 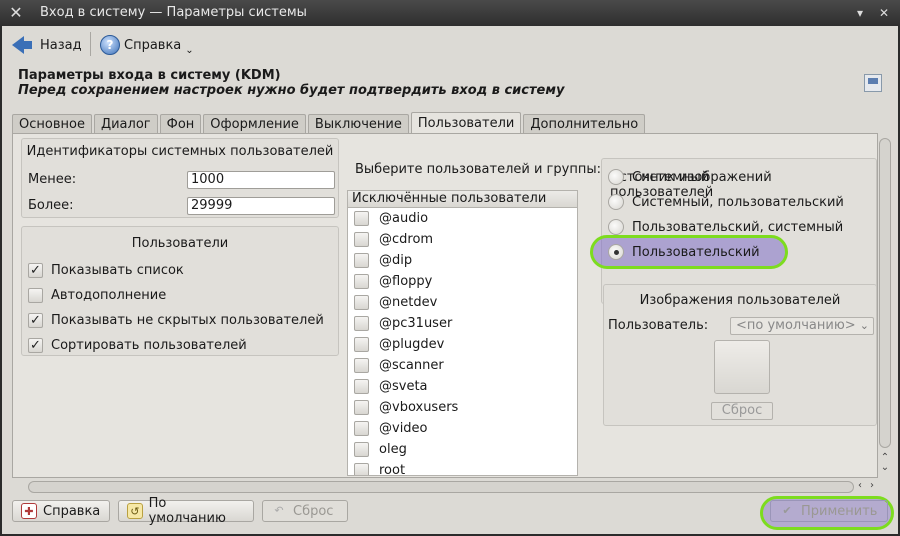 I want to click on defaults-button-label: По умолчанию, so click(x=187, y=511).